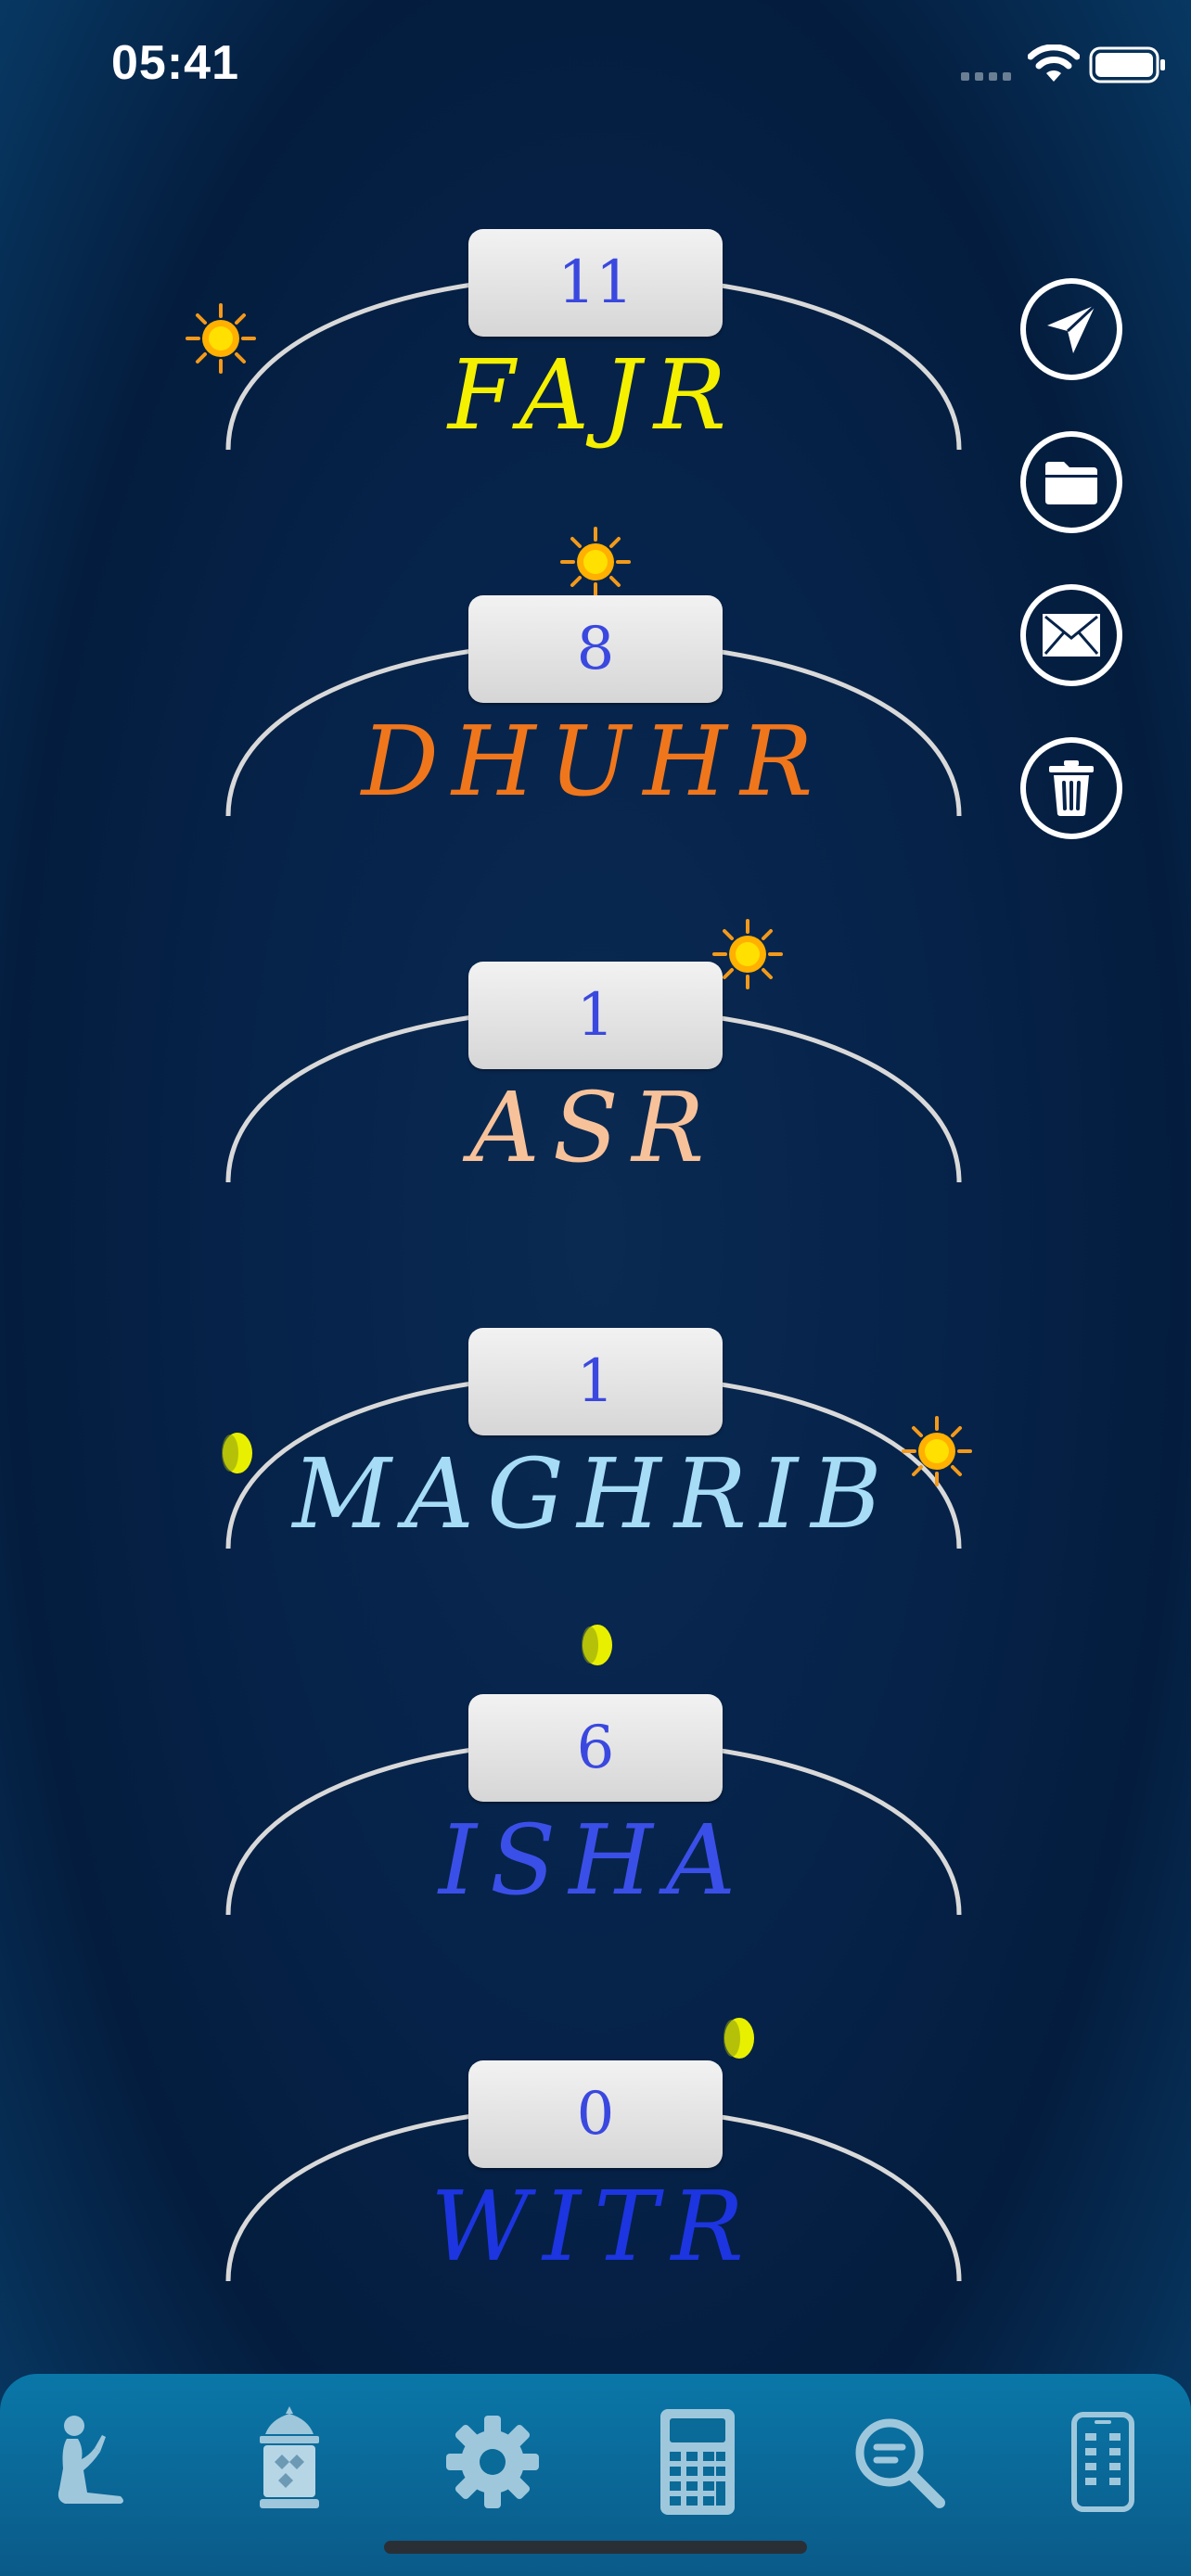 This screenshot has width=1191, height=2576. I want to click on calculator-icon, so click(697, 2462).